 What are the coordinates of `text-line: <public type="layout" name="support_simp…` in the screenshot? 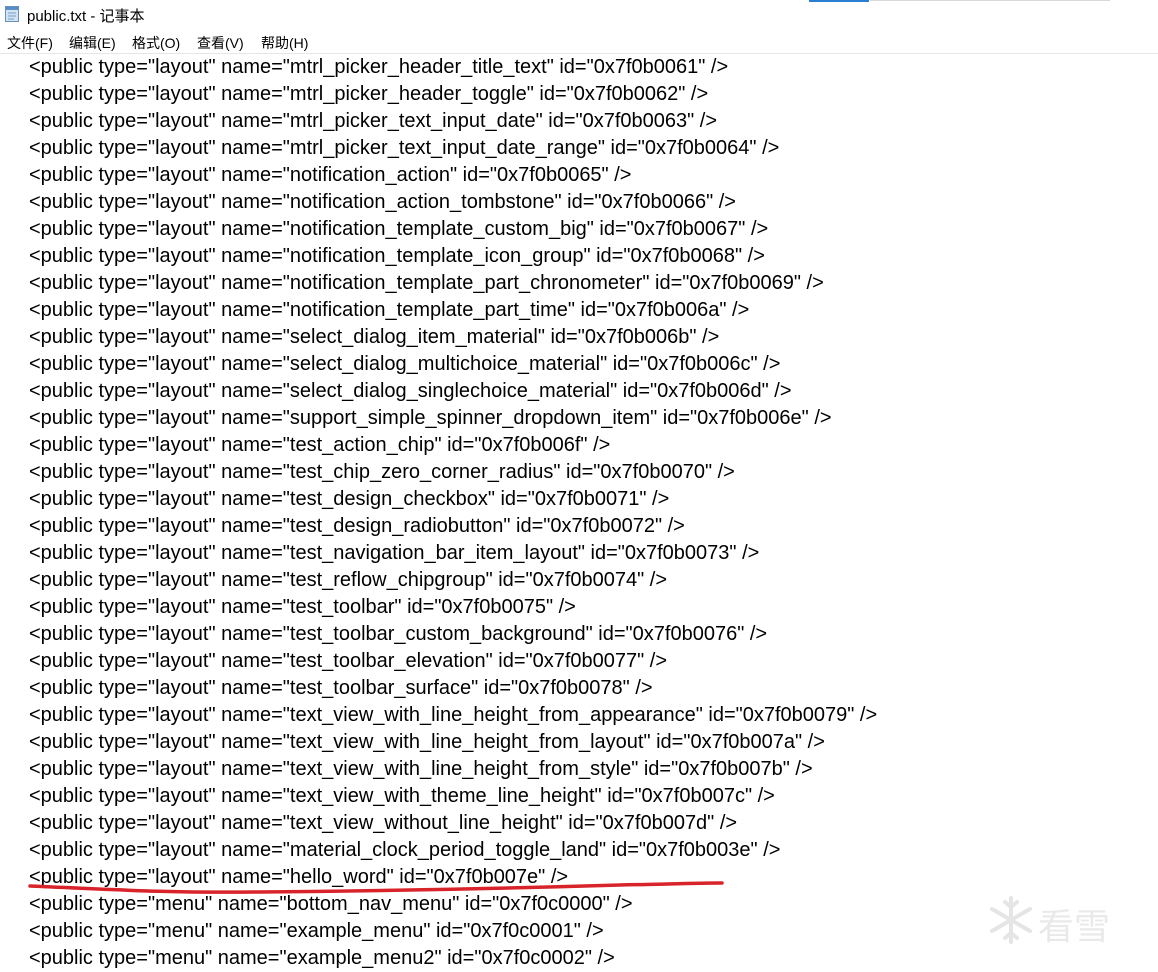 It's located at (430, 418).